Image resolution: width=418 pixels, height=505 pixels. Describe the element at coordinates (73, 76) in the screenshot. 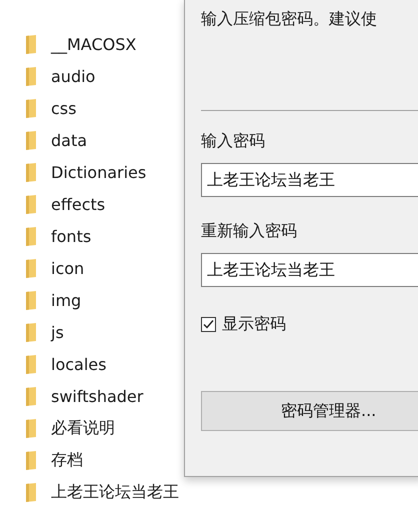

I see `folder-name: audio` at that location.